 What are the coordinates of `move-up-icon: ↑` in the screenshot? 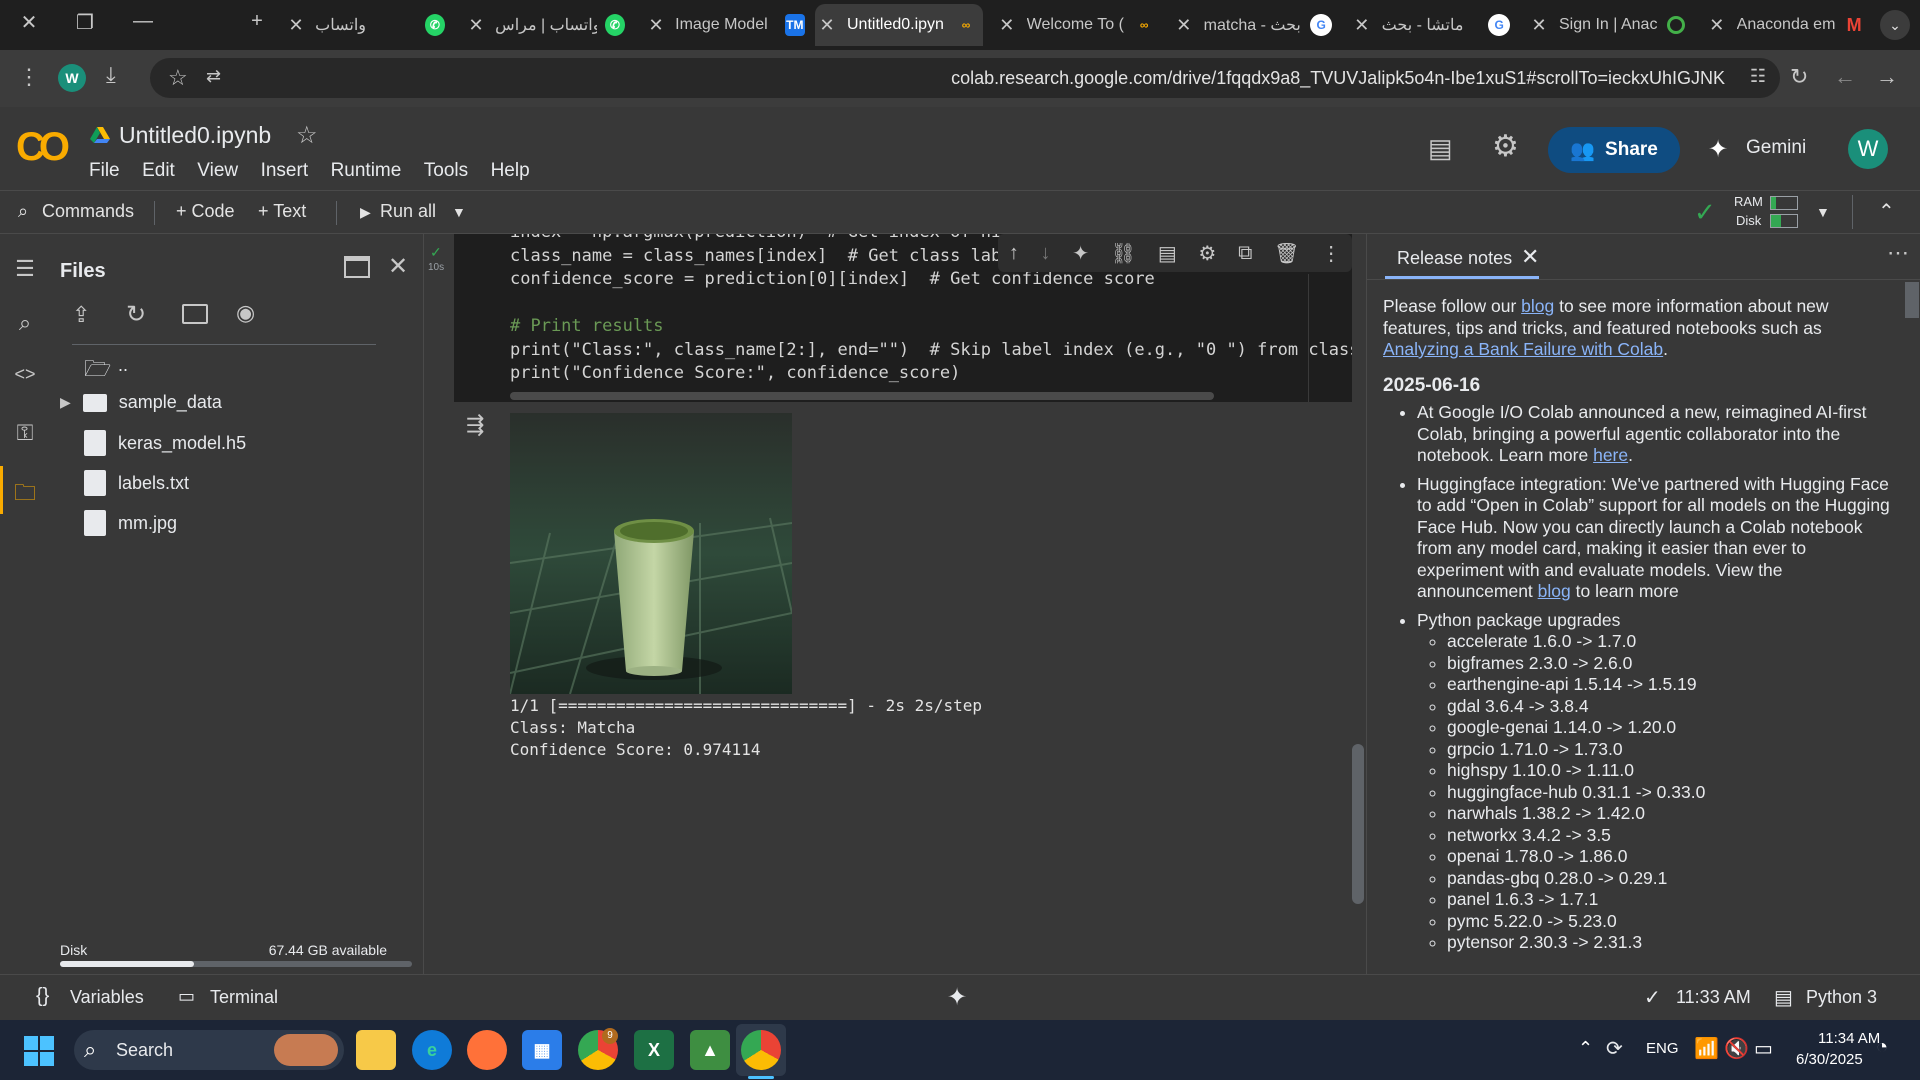 It's located at (1014, 253).